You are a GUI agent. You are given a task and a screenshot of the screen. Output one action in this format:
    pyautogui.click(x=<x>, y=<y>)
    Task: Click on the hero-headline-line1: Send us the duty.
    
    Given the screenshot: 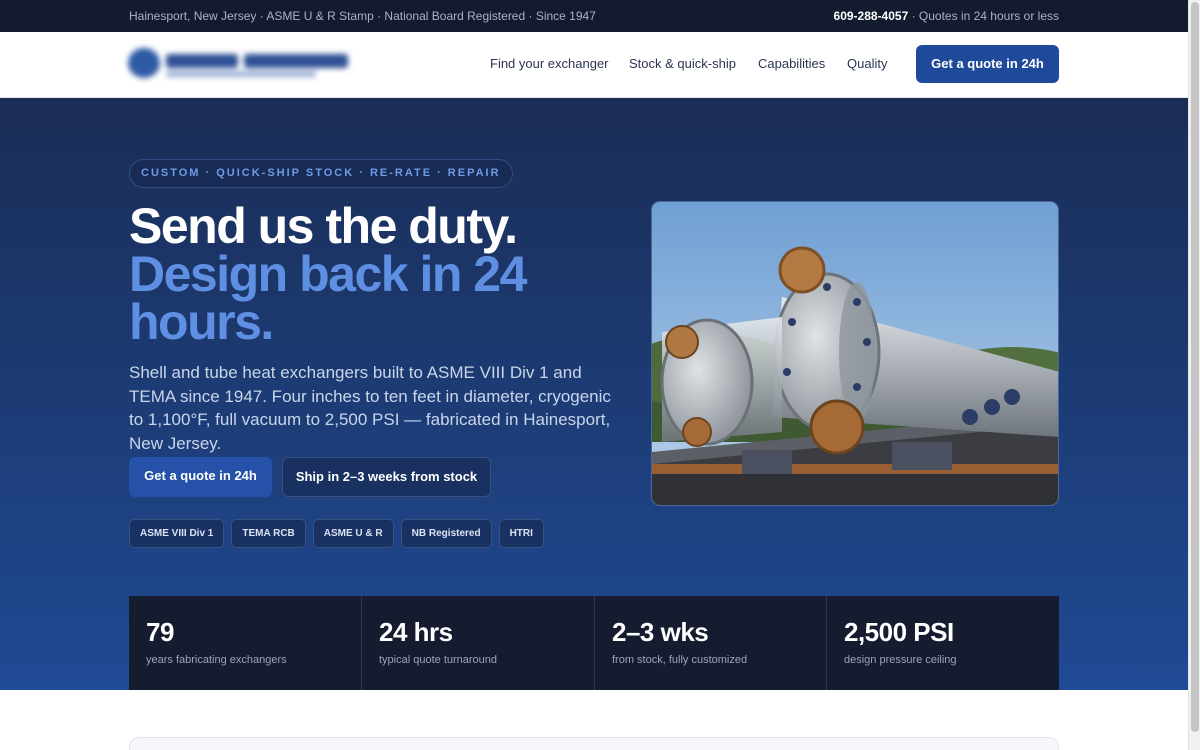 What is the action you would take?
    pyautogui.click(x=323, y=226)
    